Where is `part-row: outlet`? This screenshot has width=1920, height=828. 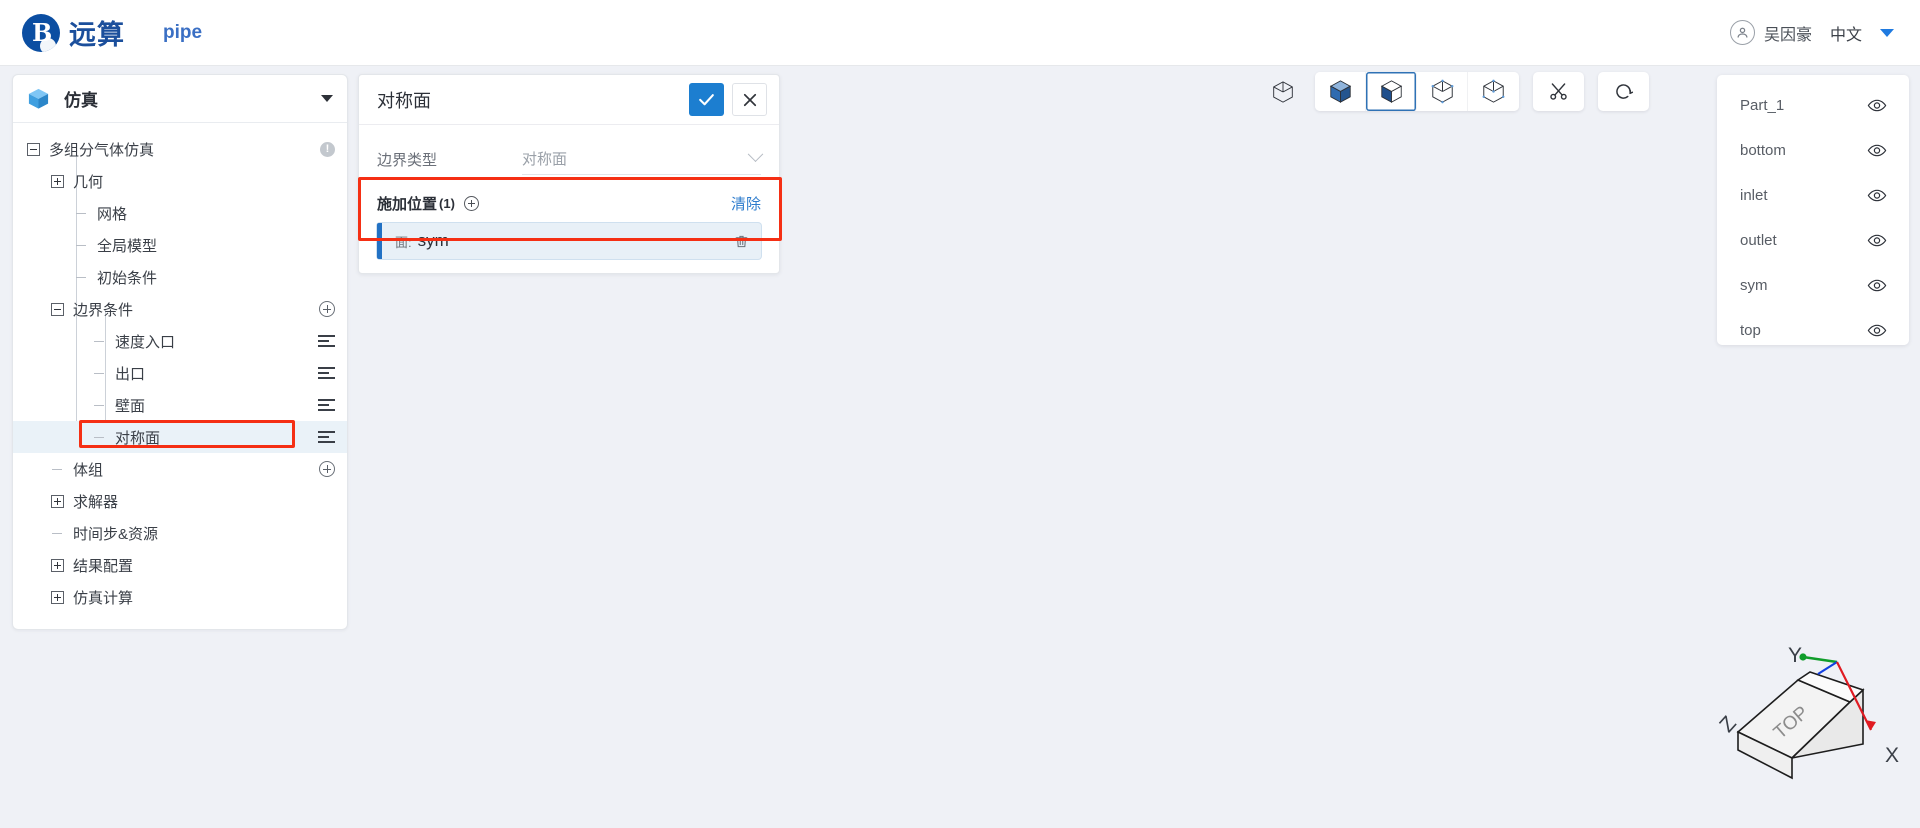
part-row: outlet is located at coordinates (1813, 240).